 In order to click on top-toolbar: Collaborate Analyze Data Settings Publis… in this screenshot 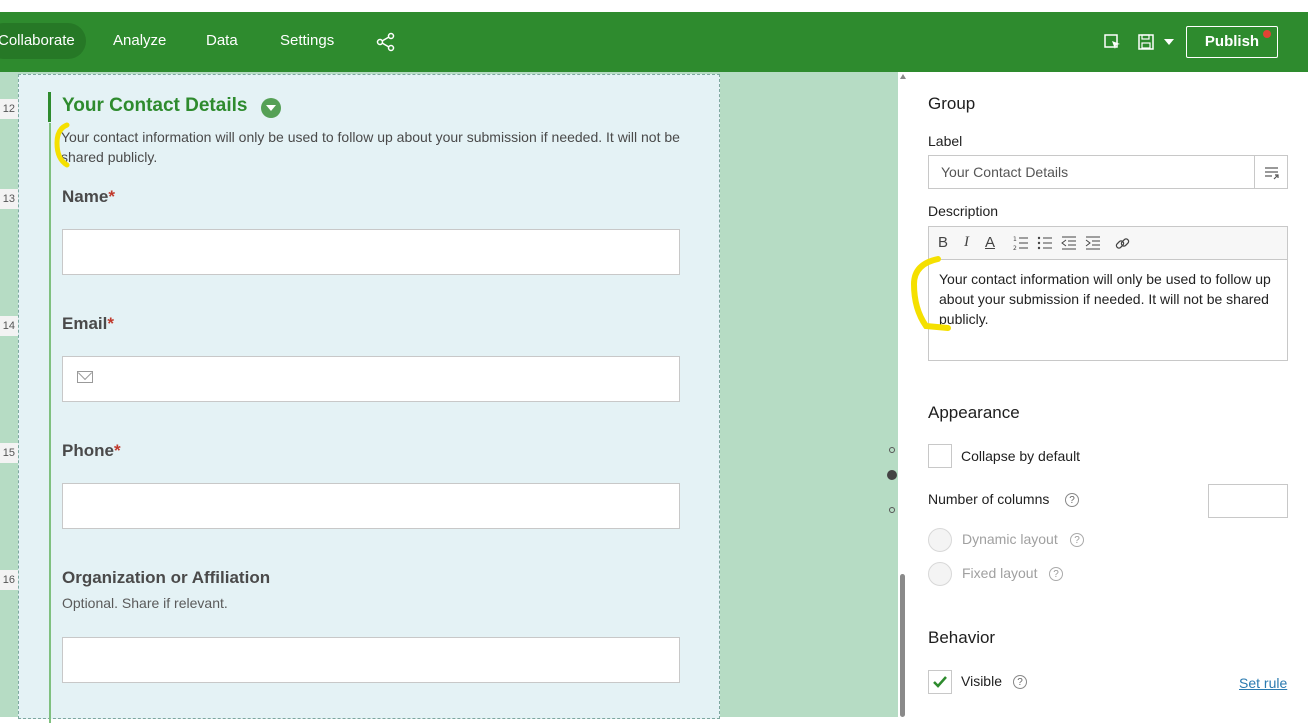, I will do `click(654, 42)`.